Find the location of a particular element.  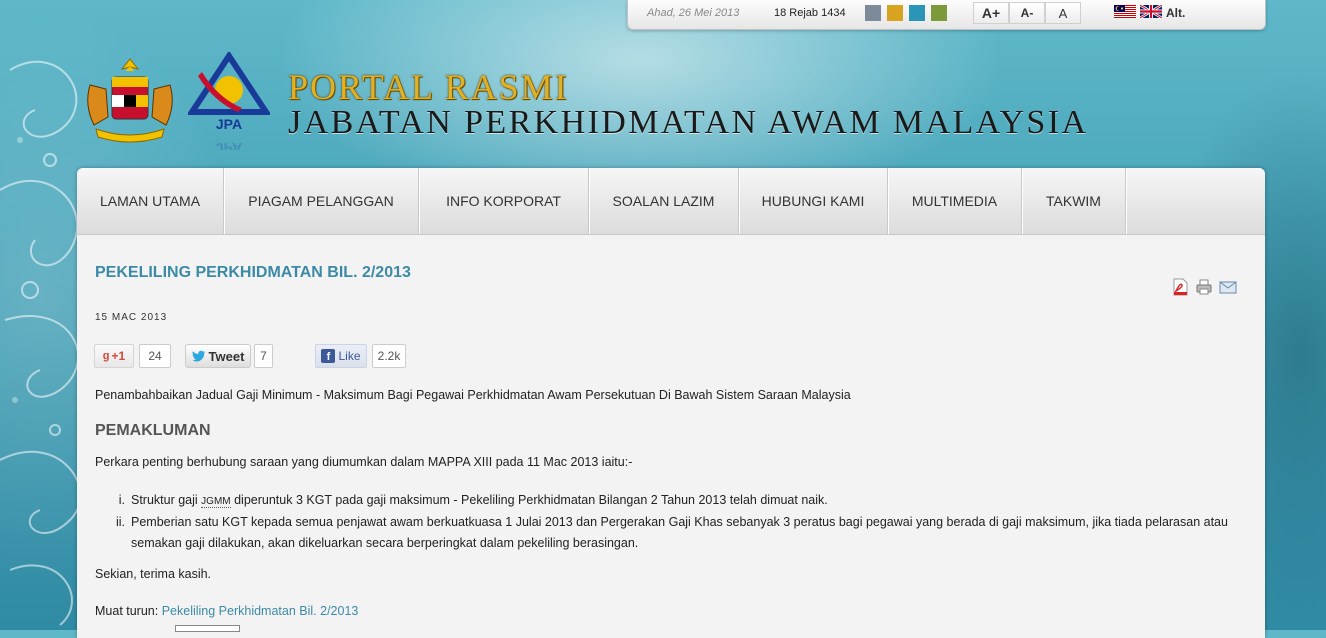

facebook-like-count: 2.2k is located at coordinates (389, 356).